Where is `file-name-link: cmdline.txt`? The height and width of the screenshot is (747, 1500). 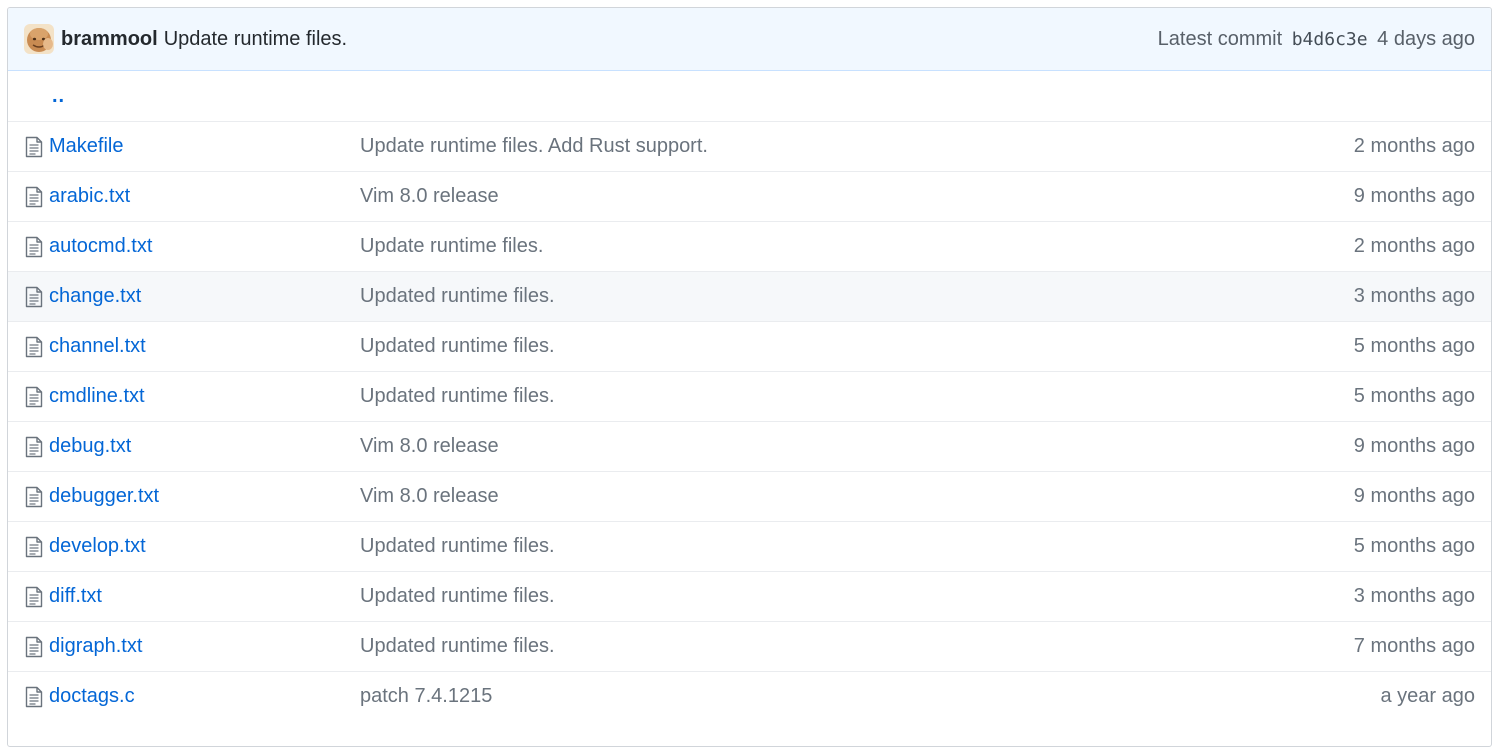
file-name-link: cmdline.txt is located at coordinates (97, 396).